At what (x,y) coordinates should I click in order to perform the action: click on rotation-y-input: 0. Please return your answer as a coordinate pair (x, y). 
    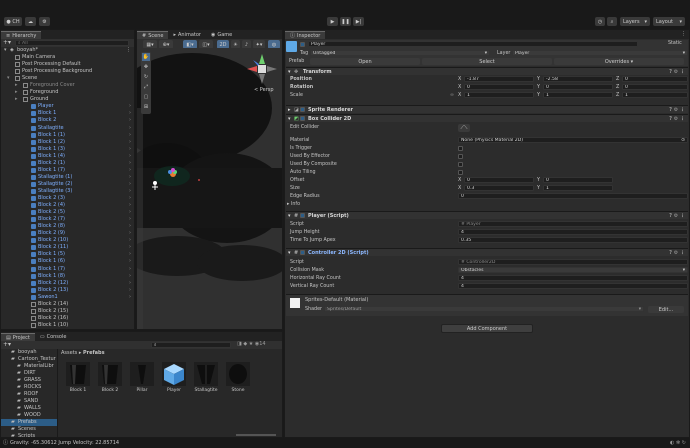
    Looking at the image, I should click on (578, 87).